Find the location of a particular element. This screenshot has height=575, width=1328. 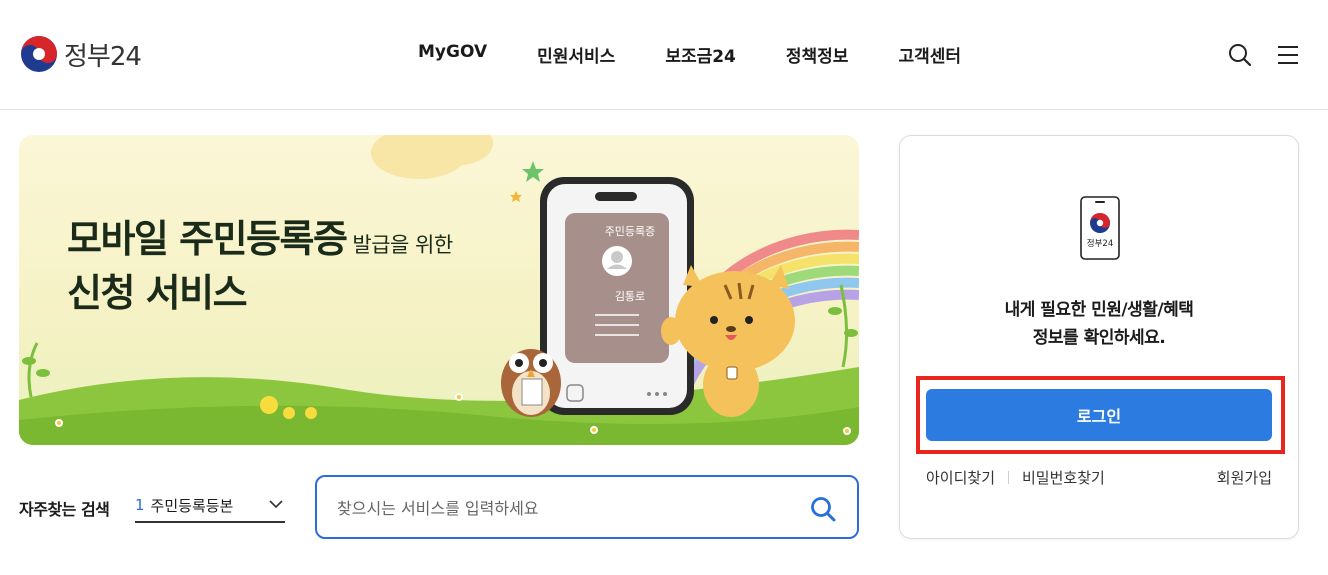

gov24-phone-icon: 정부24 is located at coordinates (1100, 228).